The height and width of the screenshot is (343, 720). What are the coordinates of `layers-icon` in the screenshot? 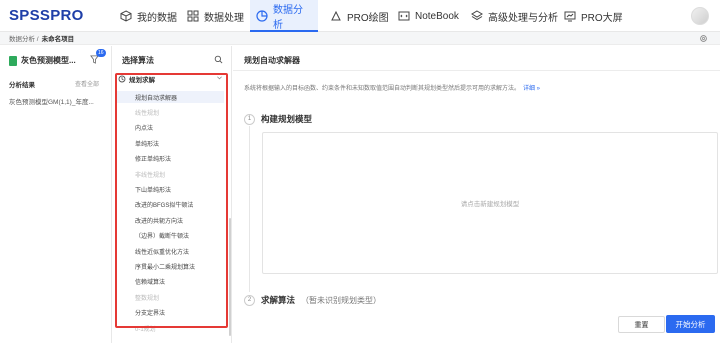 It's located at (477, 16).